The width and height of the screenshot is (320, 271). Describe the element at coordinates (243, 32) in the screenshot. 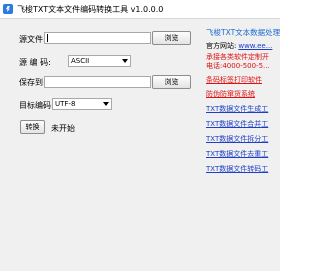

I see `side-header: 飞梭TXT文本数据处理器` at that location.